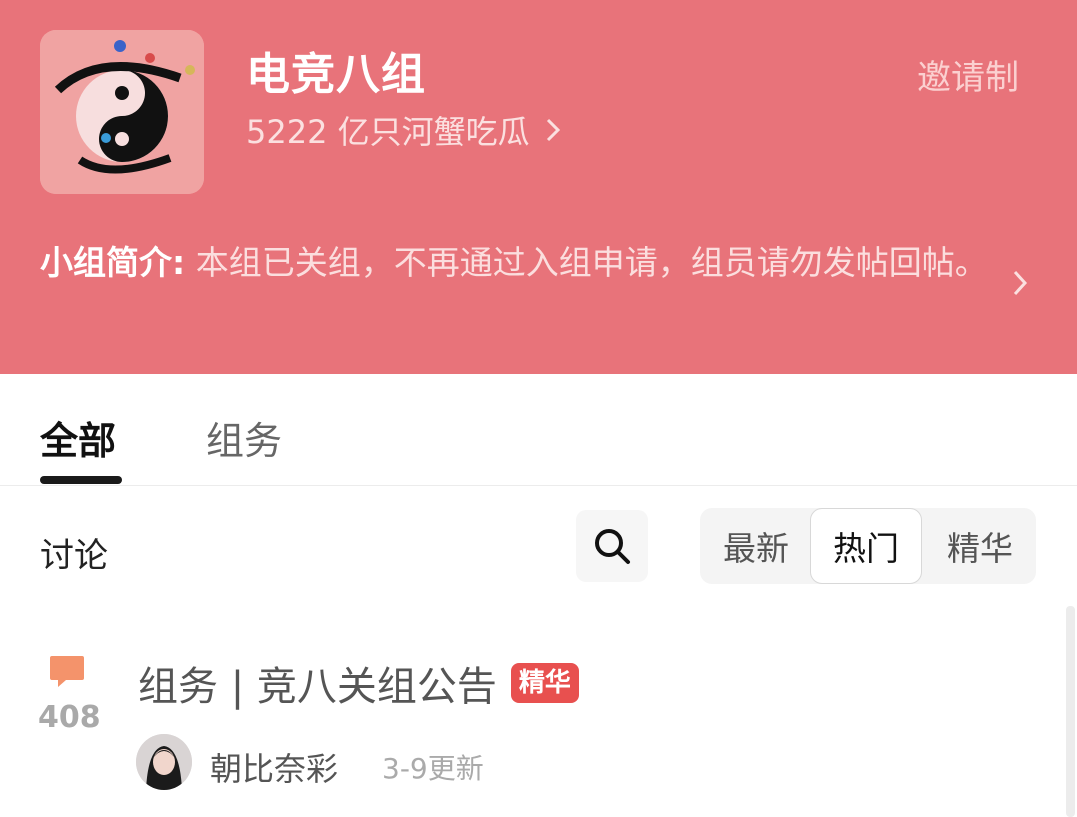  What do you see at coordinates (544, 683) in the screenshot?
I see `featured-badge: 精华` at bounding box center [544, 683].